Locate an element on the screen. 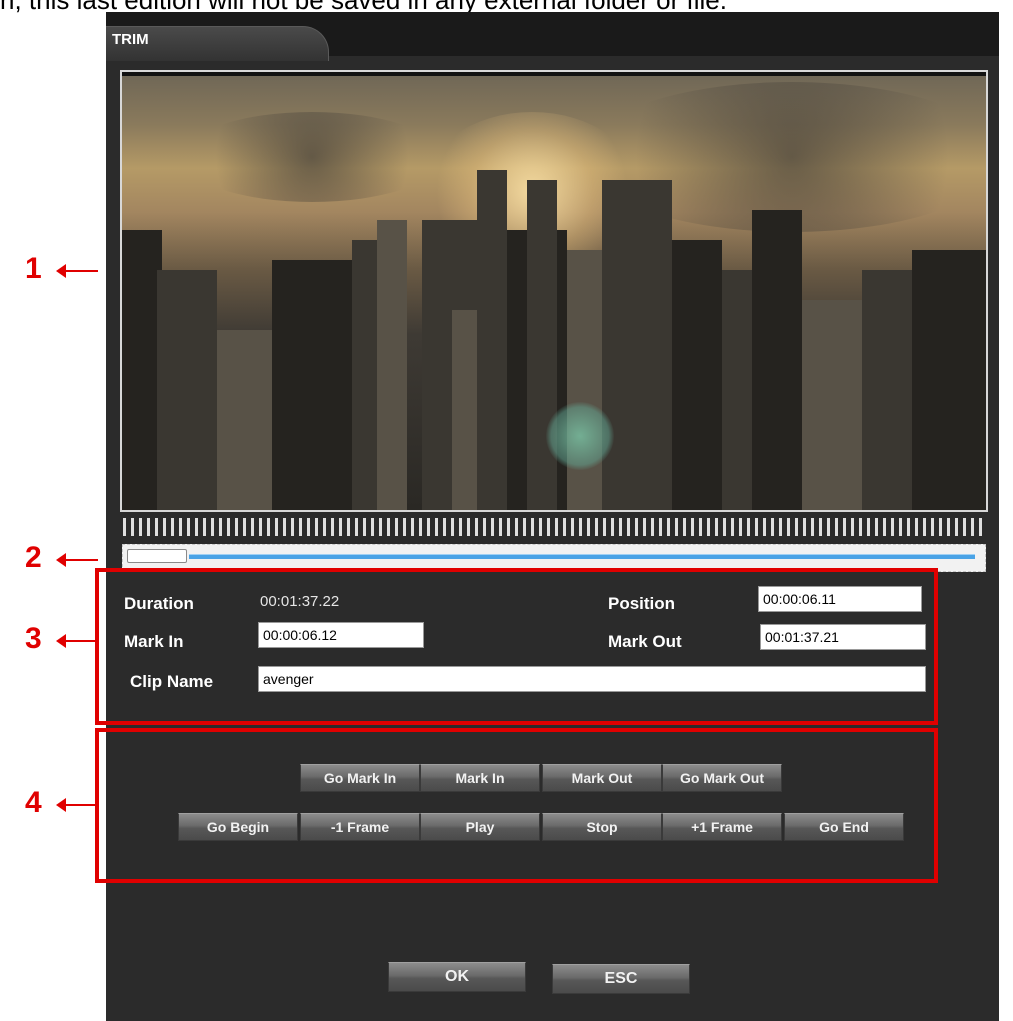 This screenshot has height=1021, width=1013. callout-3-arrow is located at coordinates (76, 641).